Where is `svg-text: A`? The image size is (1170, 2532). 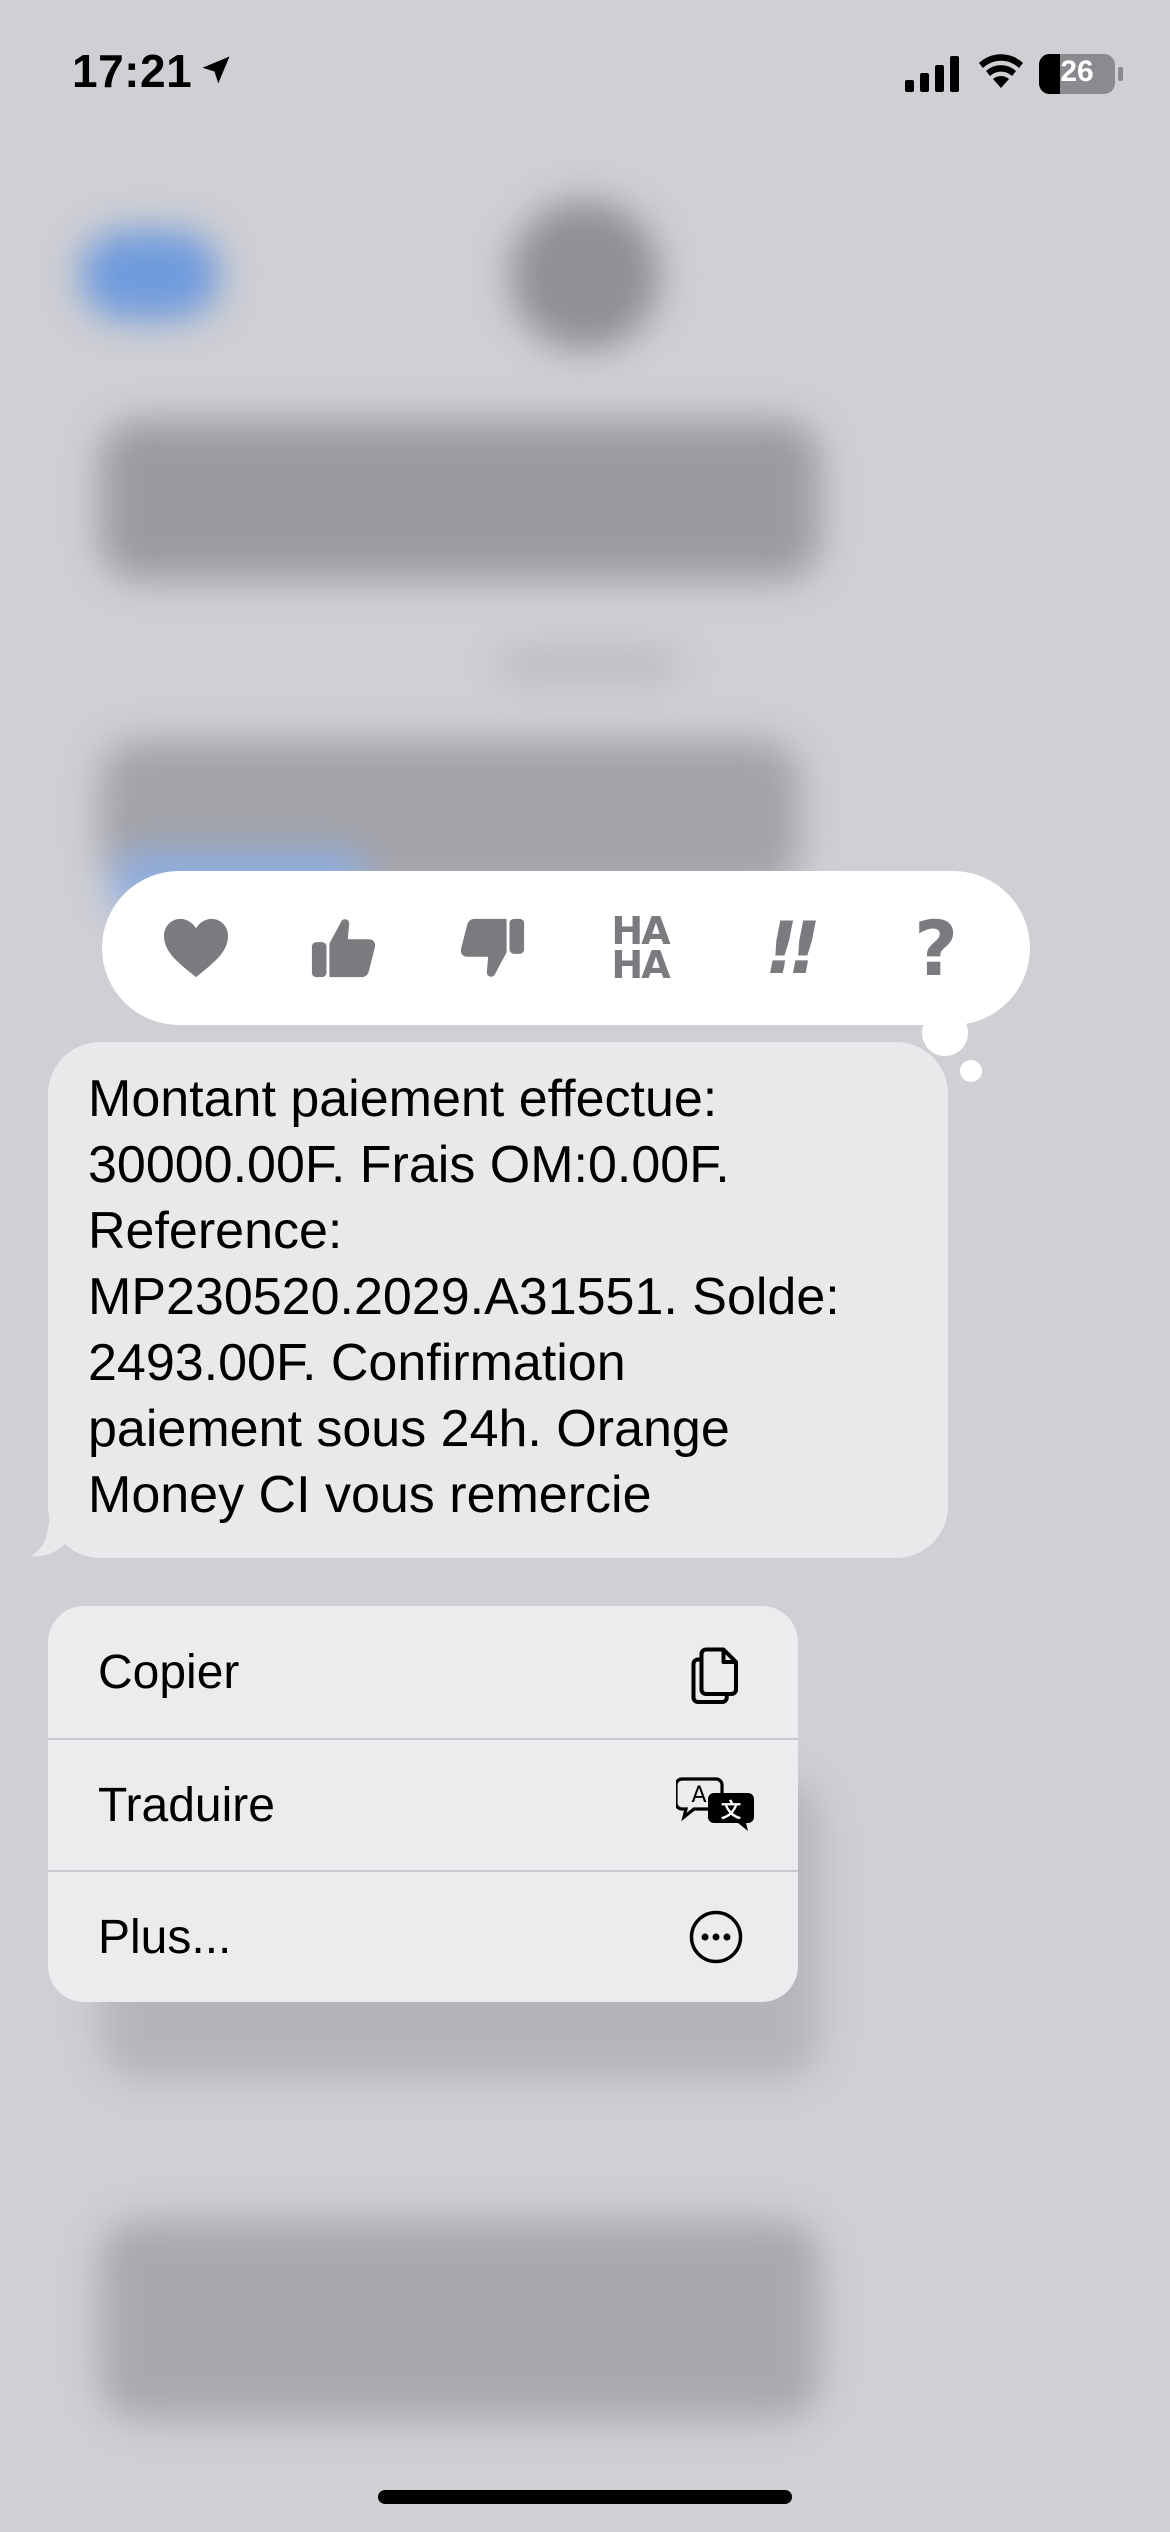 svg-text: A is located at coordinates (698, 1795).